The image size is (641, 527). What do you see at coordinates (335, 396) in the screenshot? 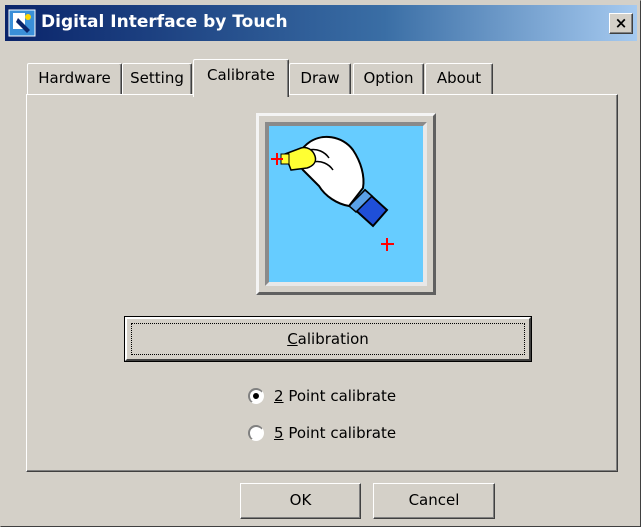
I see `radio-label: 2 Point calibrate` at bounding box center [335, 396].